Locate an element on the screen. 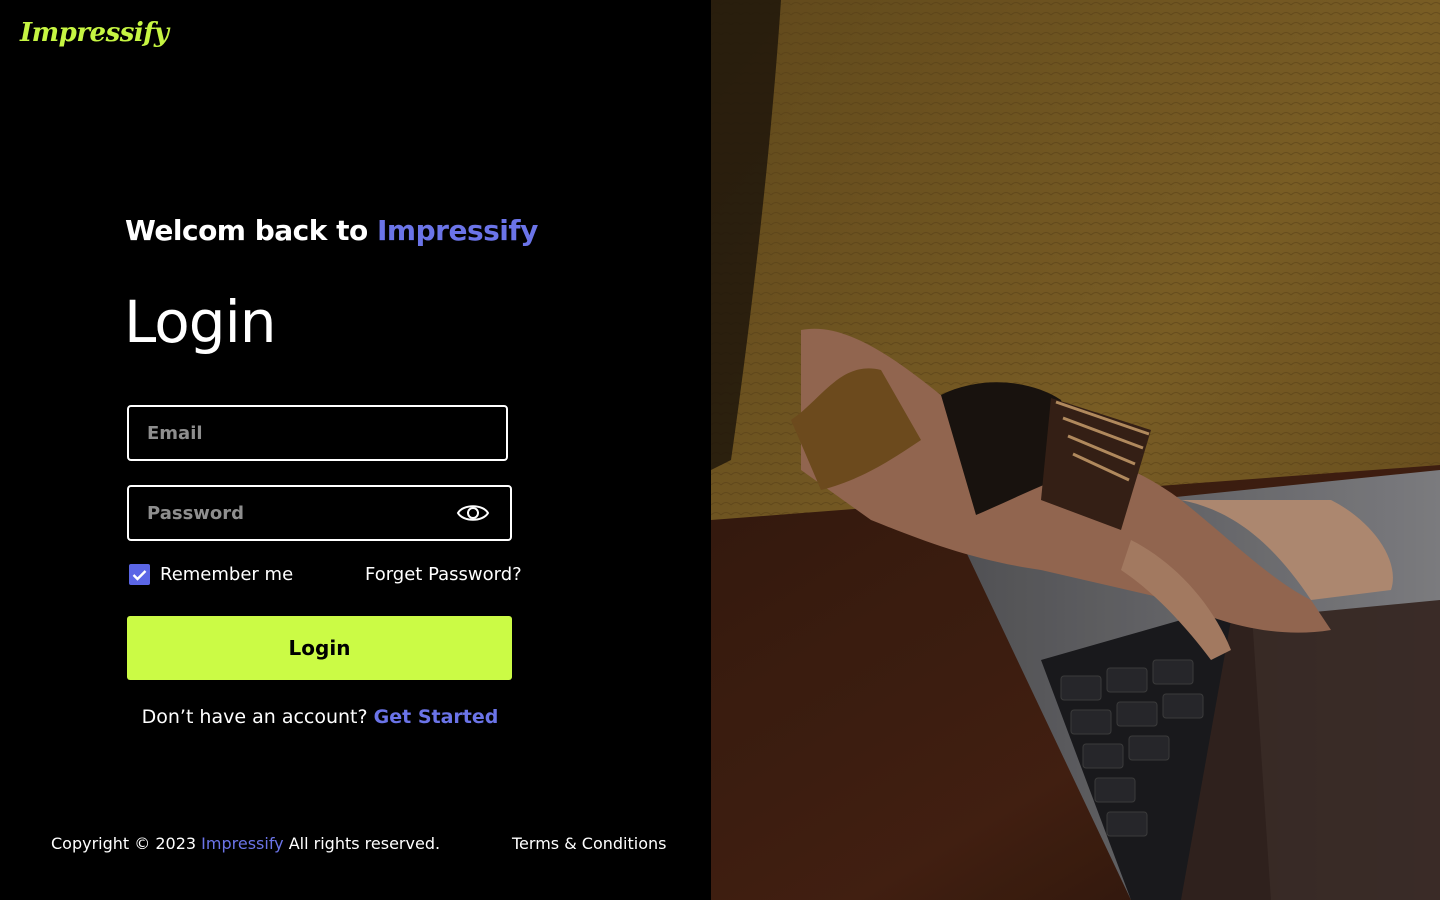  password-field-container is located at coordinates (319, 513).